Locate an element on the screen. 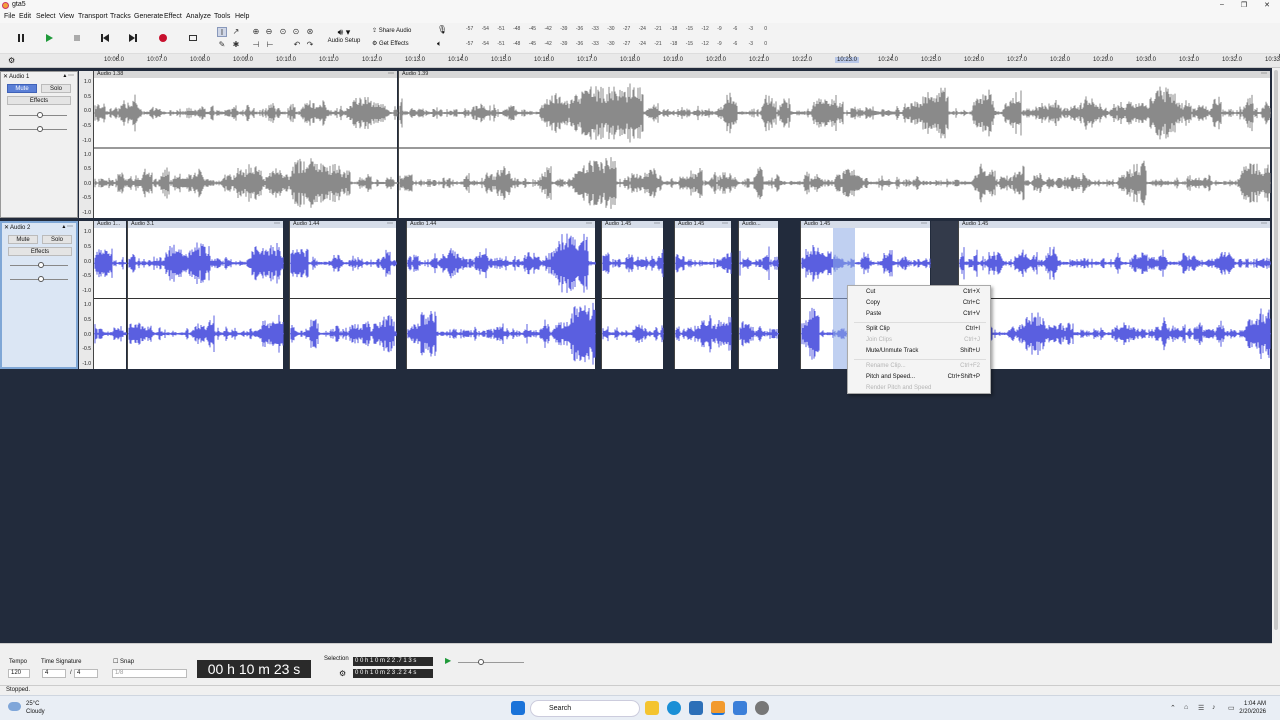  track-name: Audio 2 is located at coordinates (20, 228).